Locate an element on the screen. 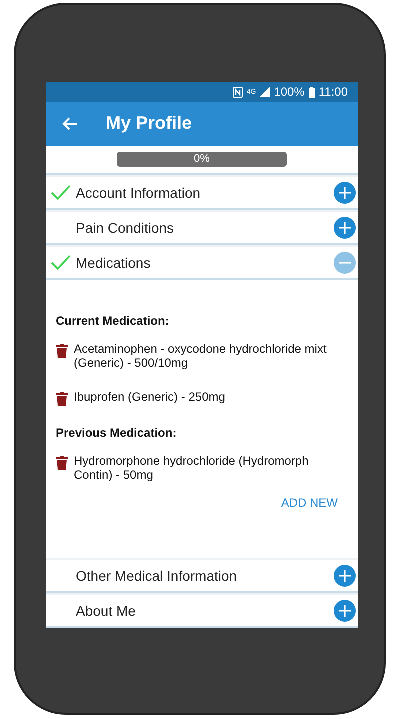 This screenshot has width=400, height=719. section-header: Medications is located at coordinates (202, 262).